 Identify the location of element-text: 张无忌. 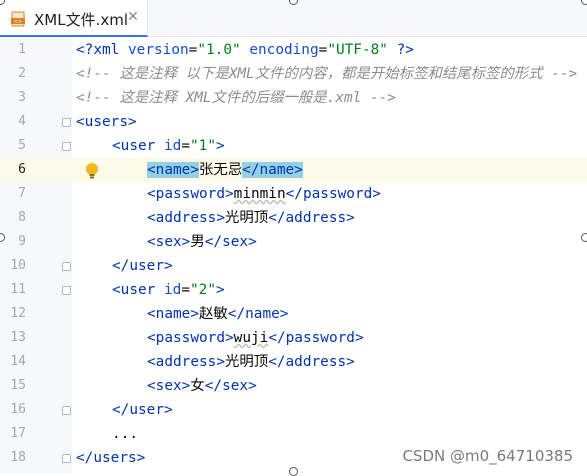
(220, 170).